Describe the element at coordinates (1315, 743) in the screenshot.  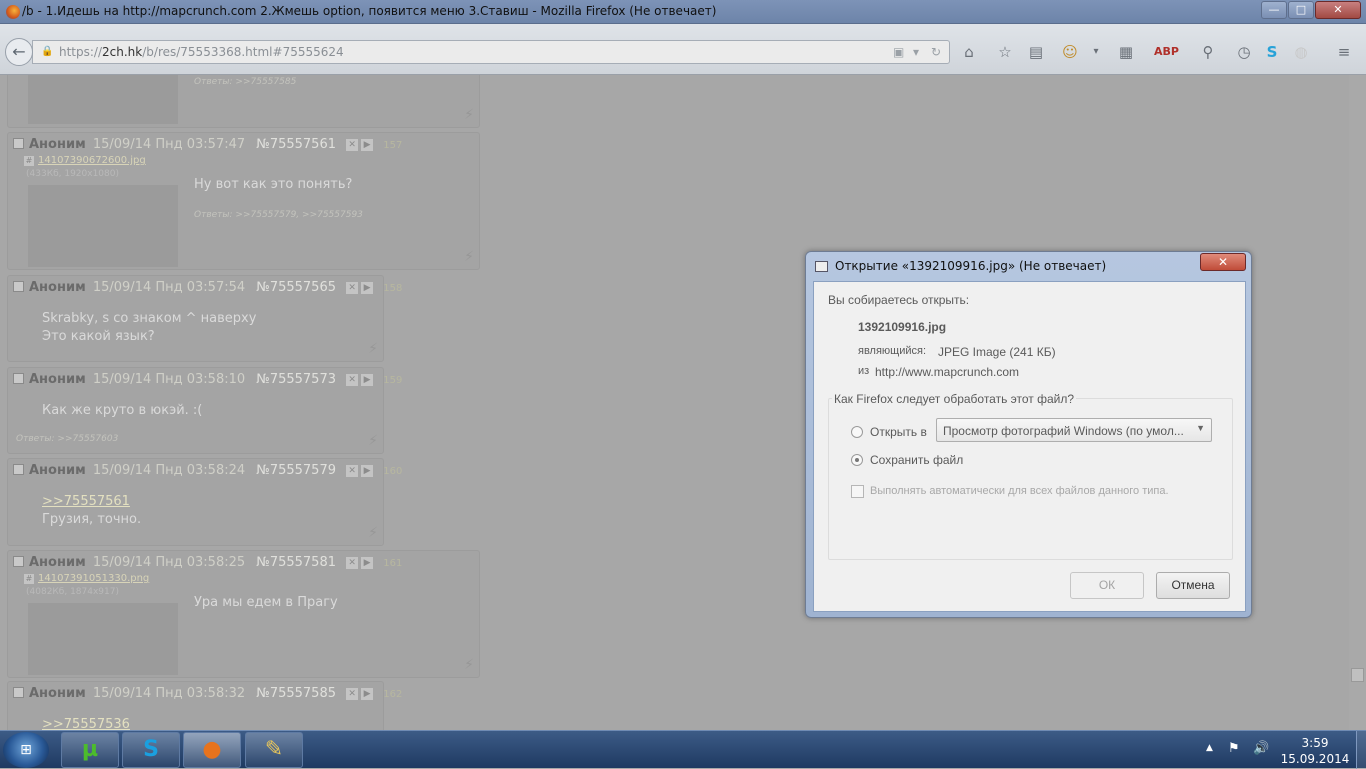
I see `clock-time: 3:59` at that location.